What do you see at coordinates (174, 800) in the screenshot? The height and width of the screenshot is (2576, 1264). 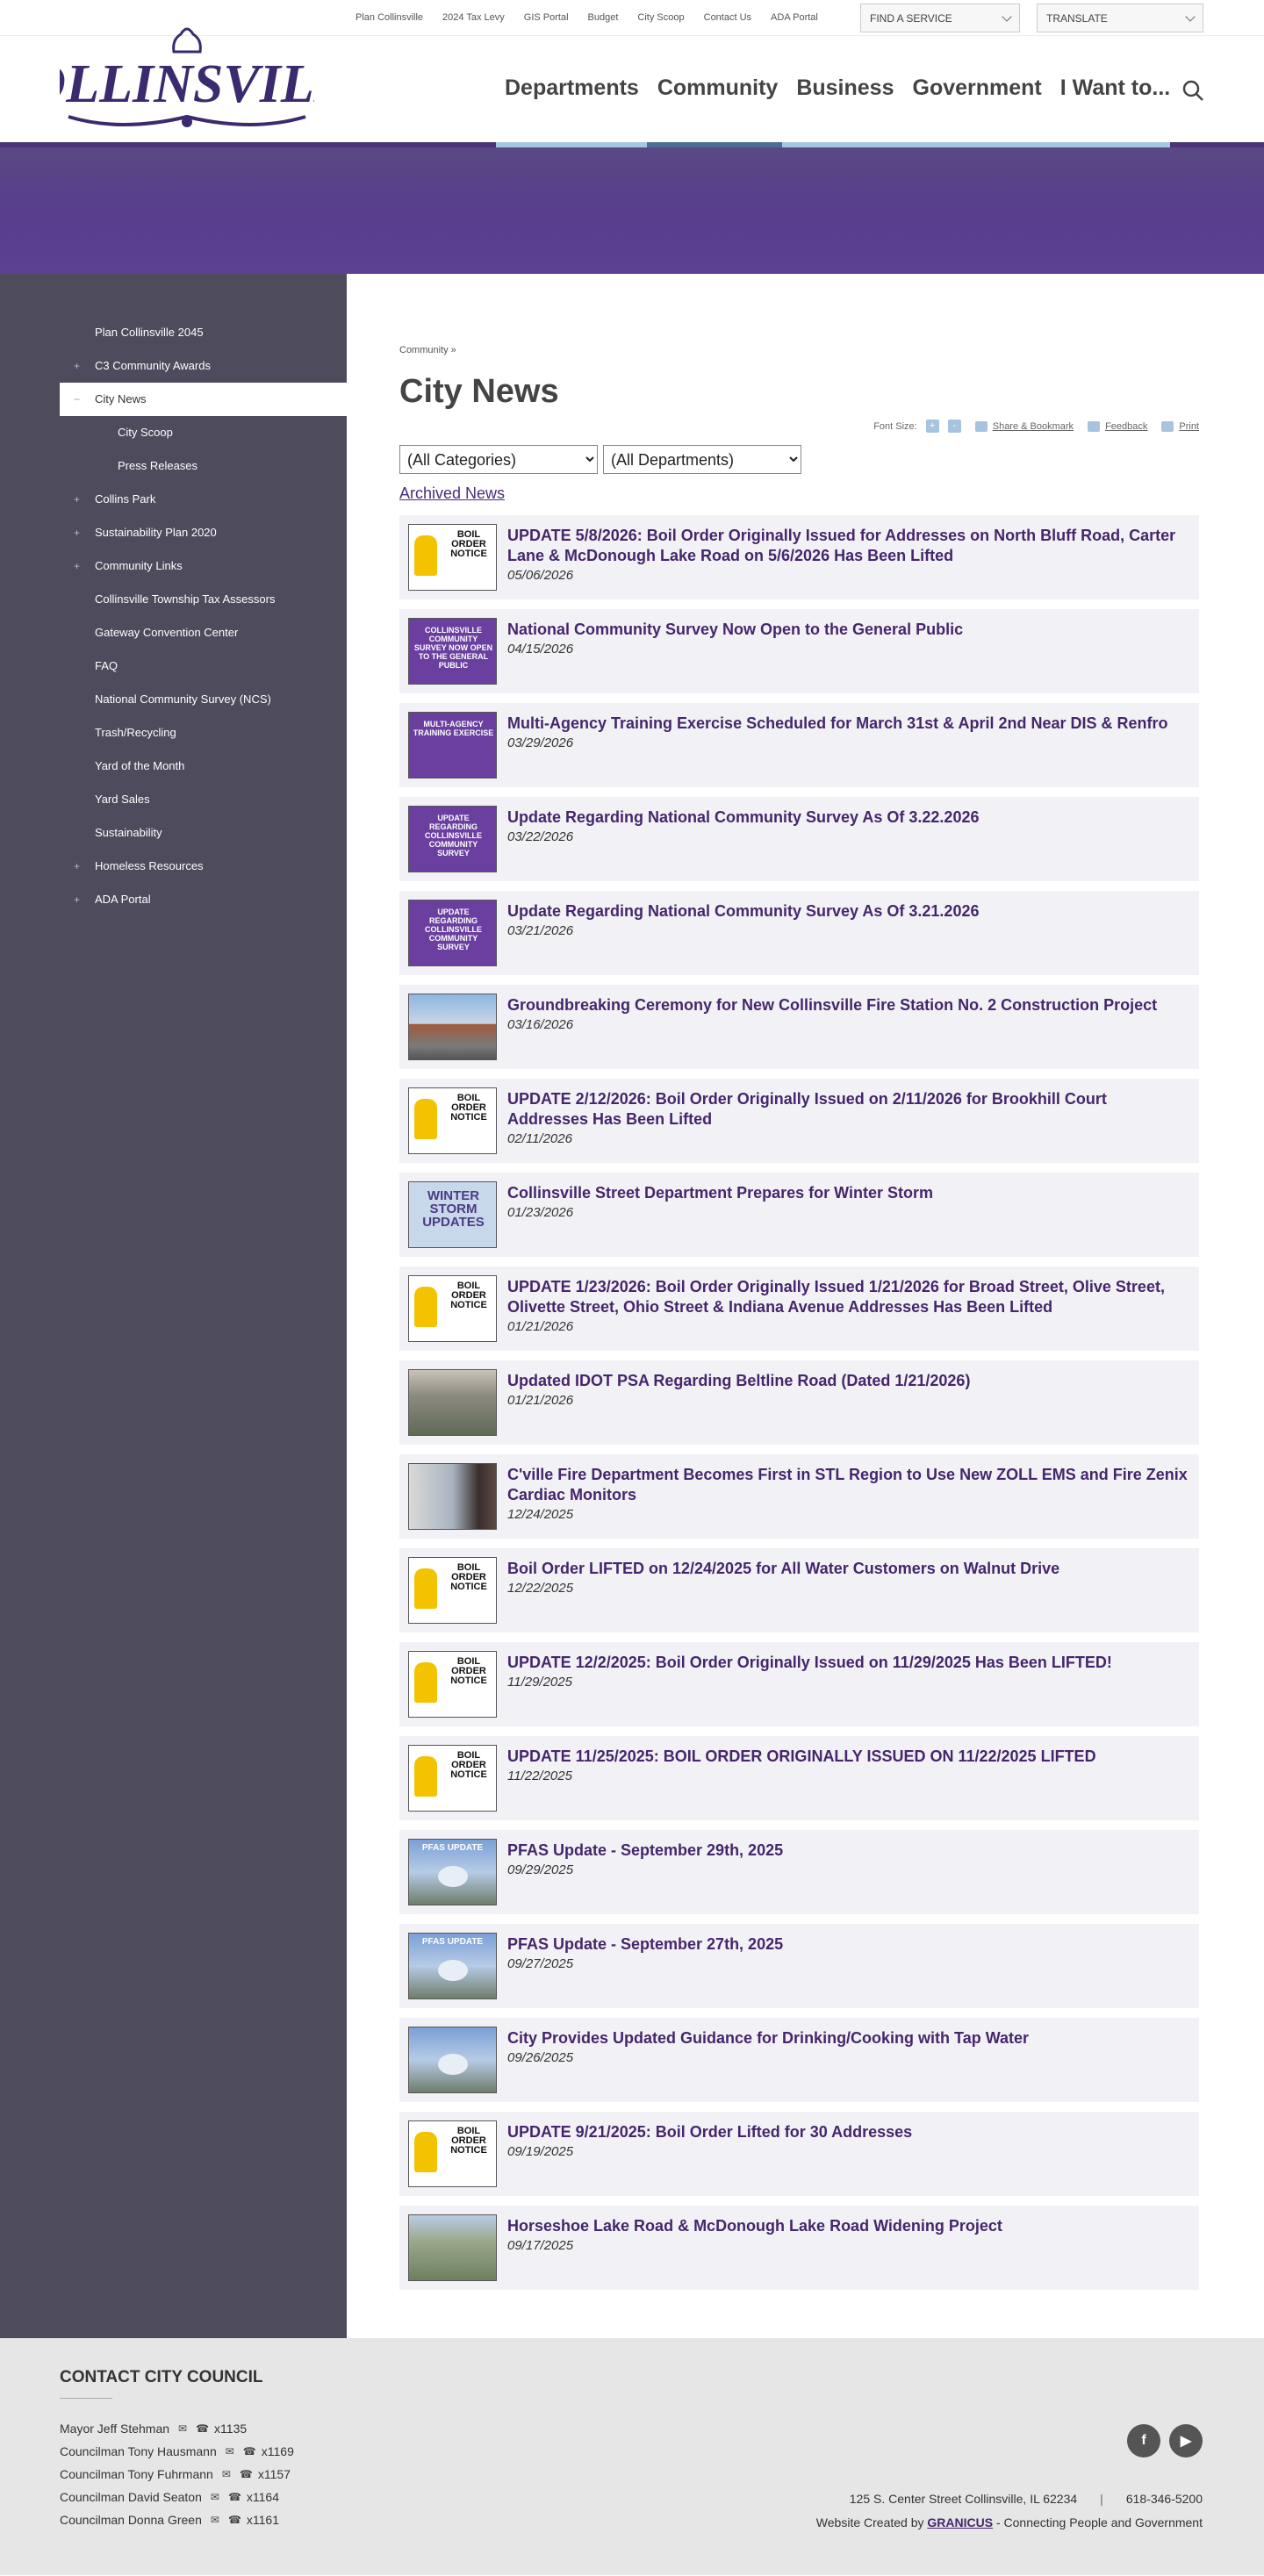 I see `sidebar-item-yard-sales: Yard Sales` at bounding box center [174, 800].